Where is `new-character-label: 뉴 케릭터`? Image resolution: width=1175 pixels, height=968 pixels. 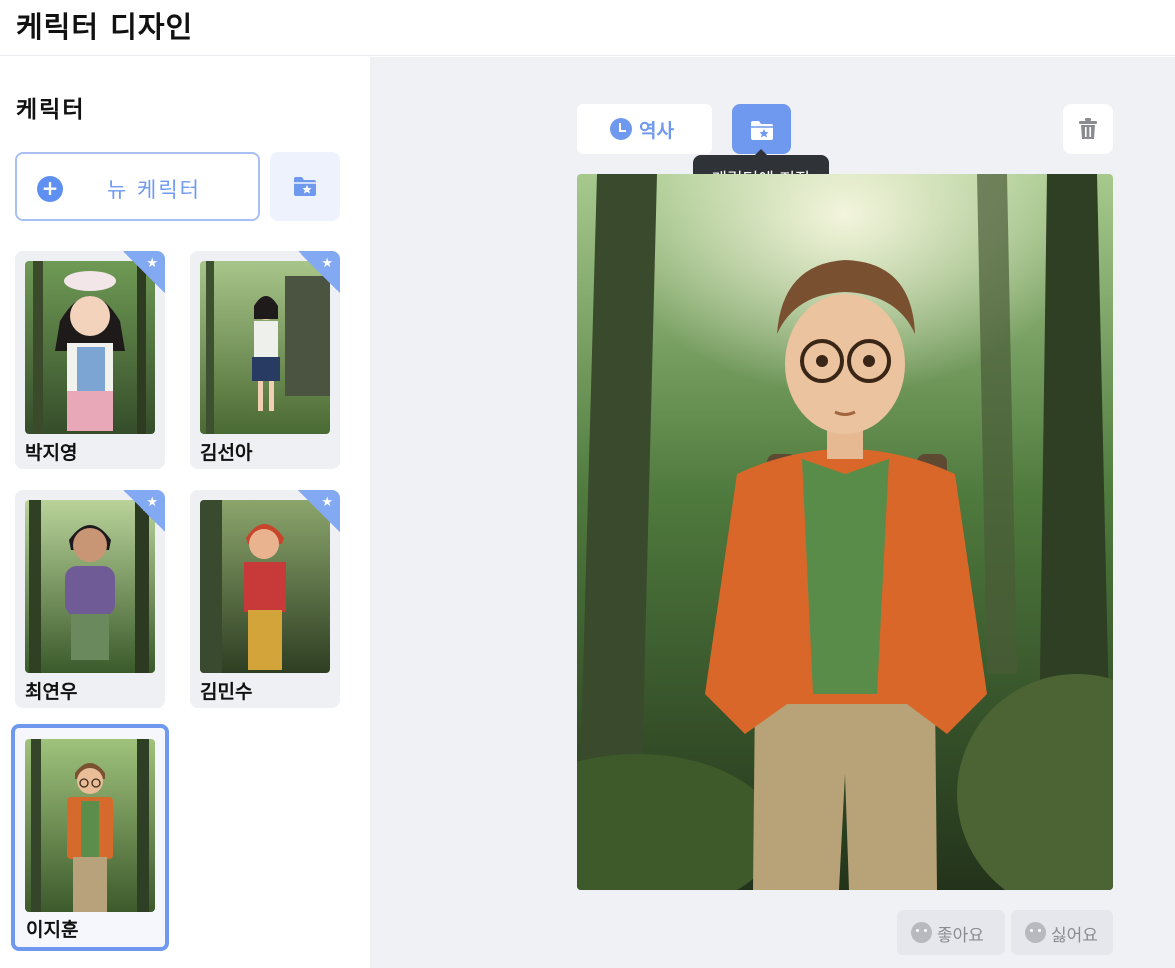 new-character-label: 뉴 케릭터 is located at coordinates (154, 190).